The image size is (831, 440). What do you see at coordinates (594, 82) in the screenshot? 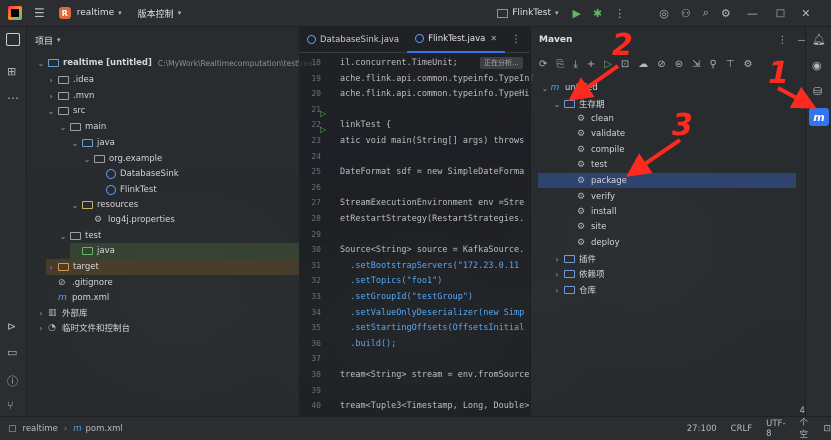
I see `arrow-to-lifecycle` at bounding box center [594, 82].